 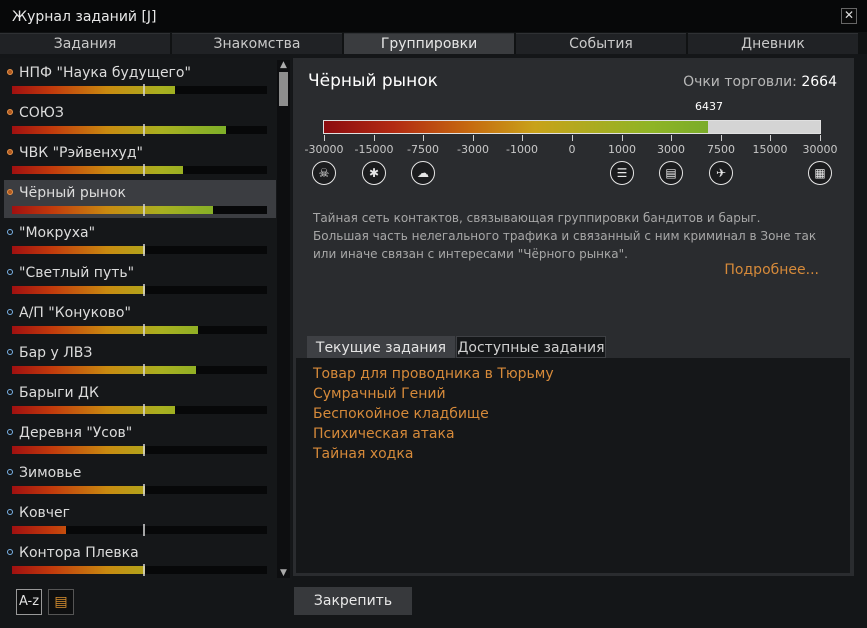 What do you see at coordinates (740, 82) in the screenshot?
I see `trade-points-label: Очки торговли:` at bounding box center [740, 82].